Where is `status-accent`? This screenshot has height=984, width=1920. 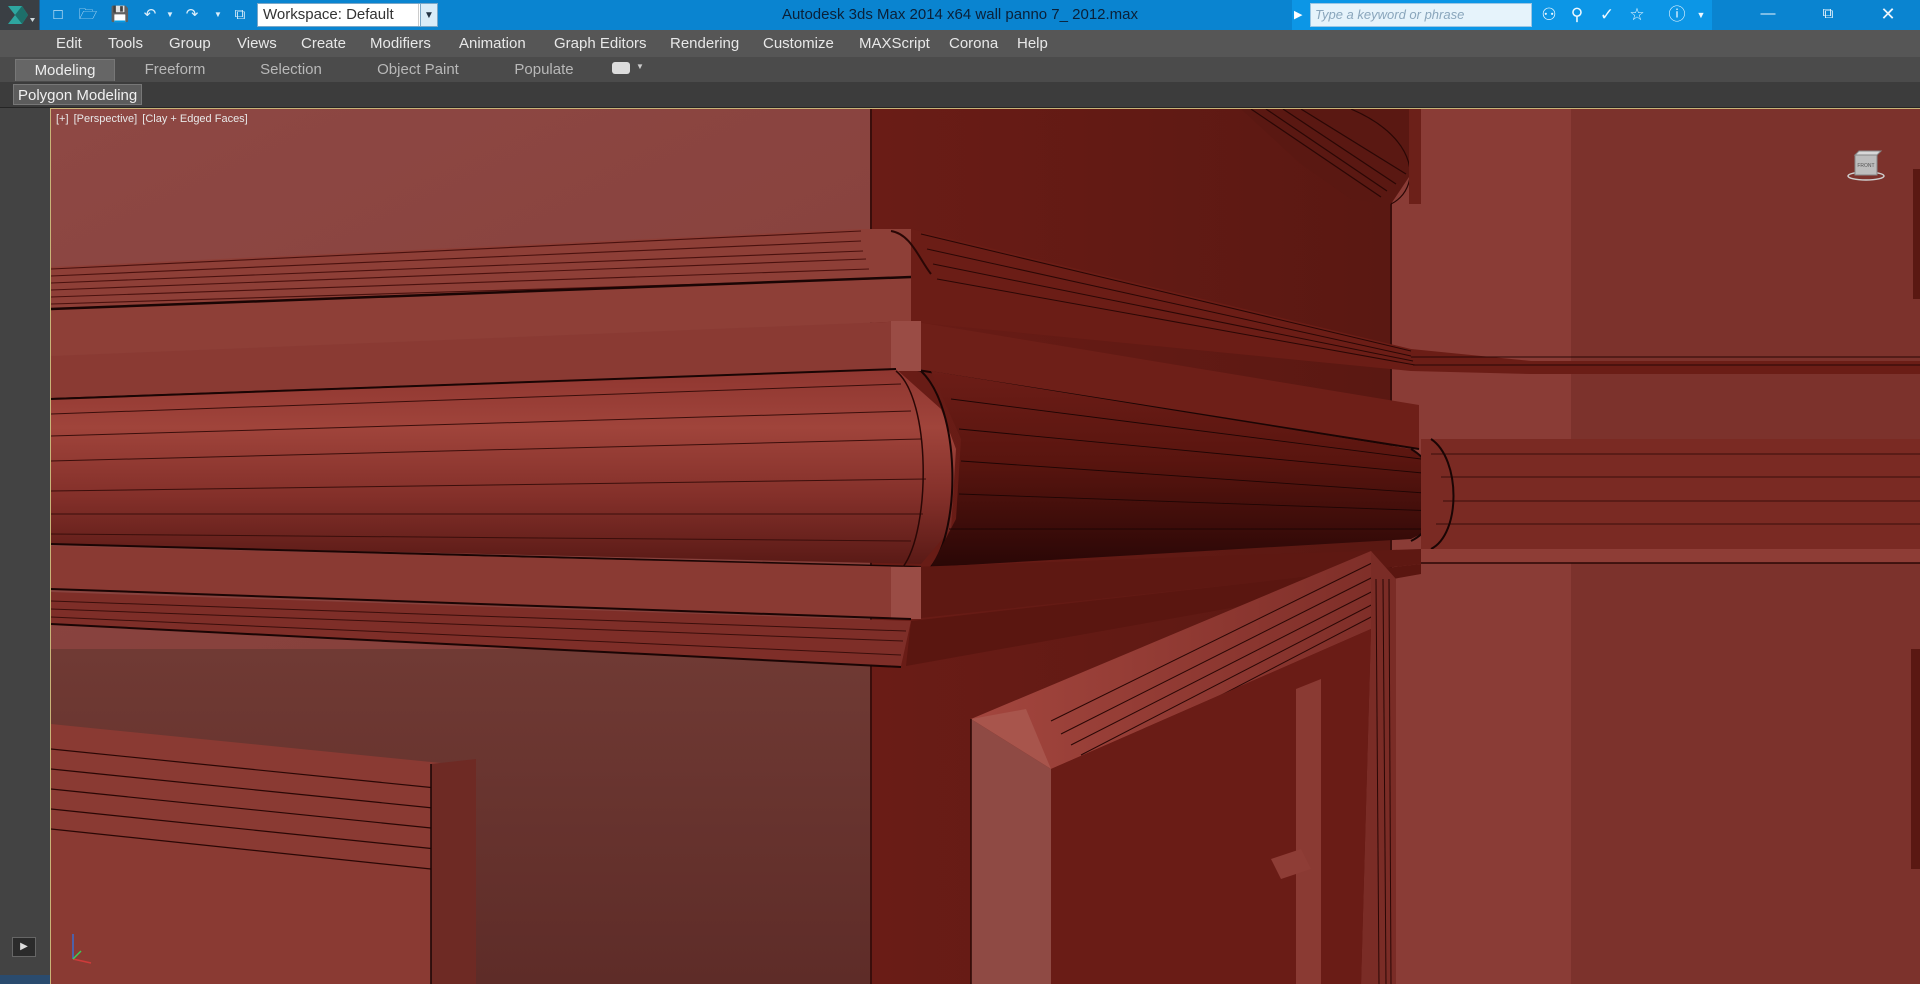 status-accent is located at coordinates (25, 979).